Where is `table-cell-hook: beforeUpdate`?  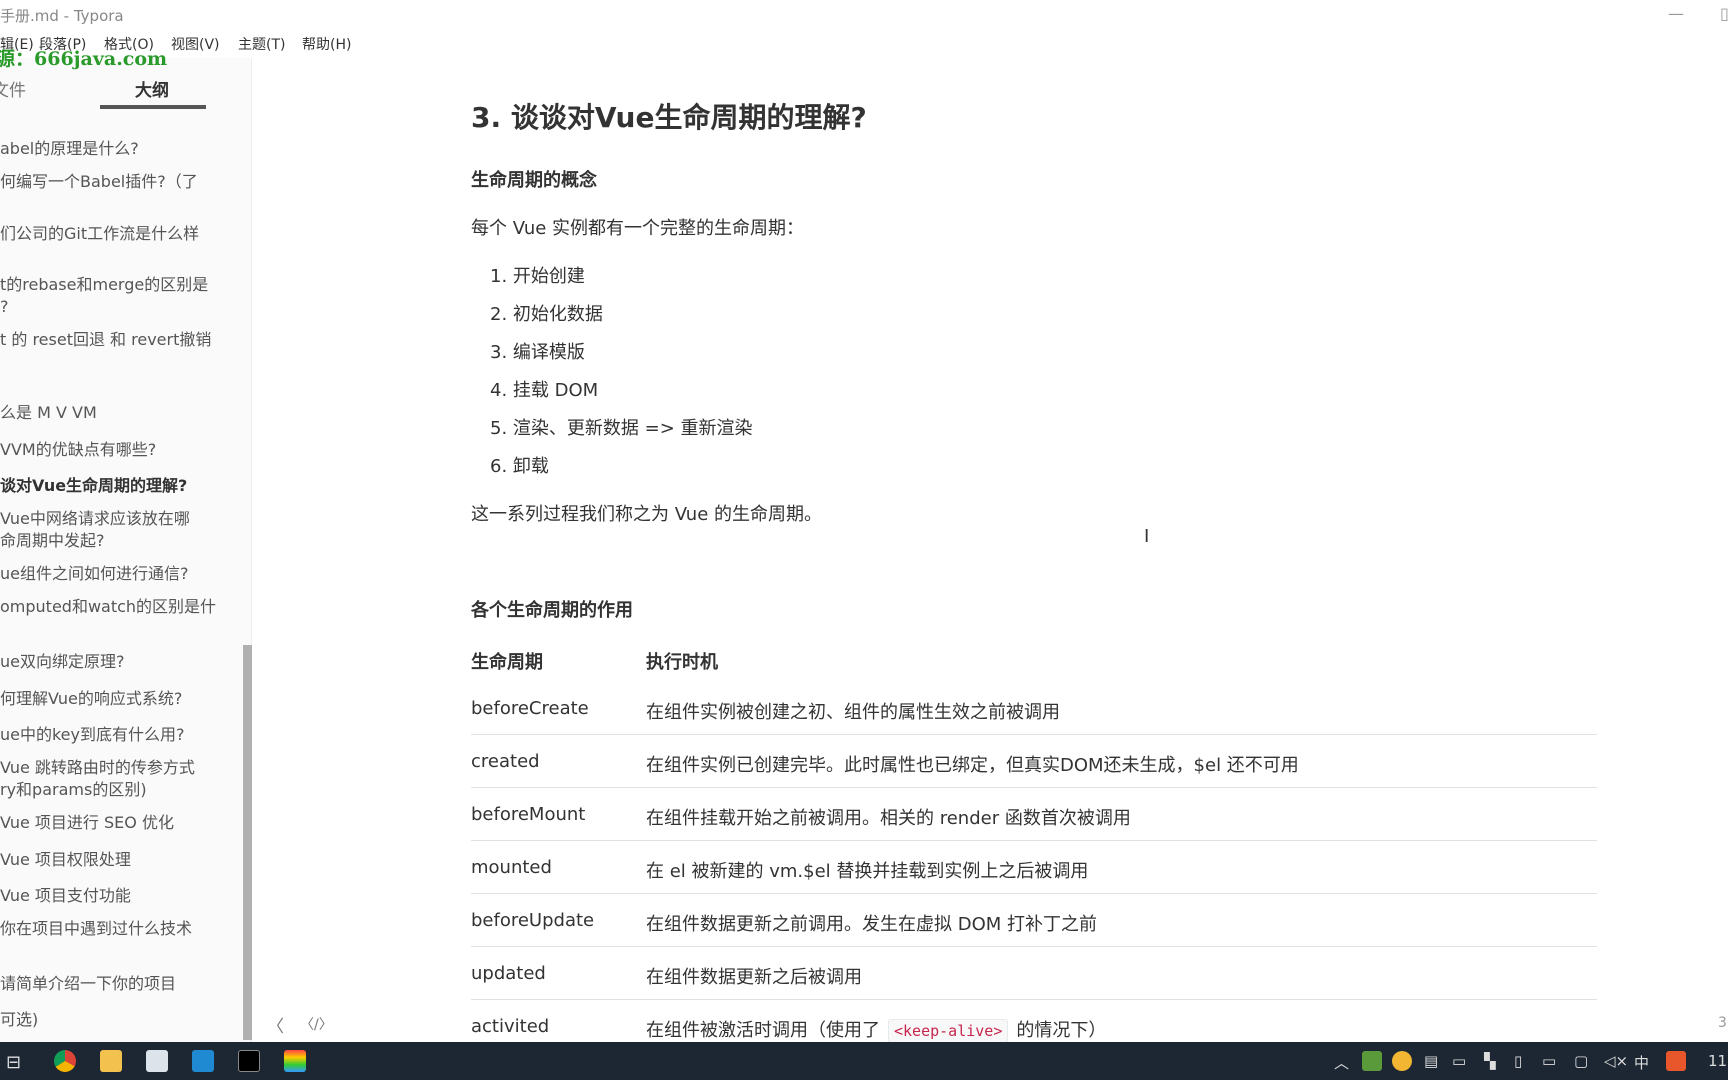
table-cell-hook: beforeUpdate is located at coordinates (533, 920).